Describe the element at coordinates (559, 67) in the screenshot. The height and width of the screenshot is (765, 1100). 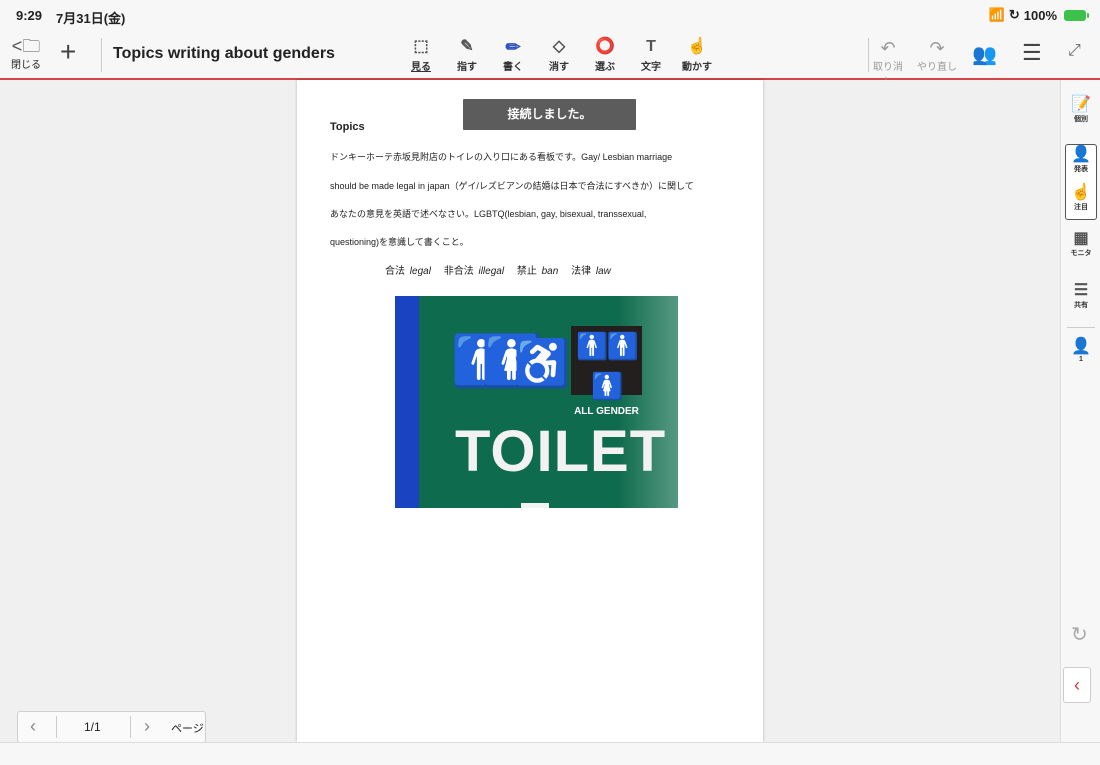
I see `tool-label: 消す` at that location.